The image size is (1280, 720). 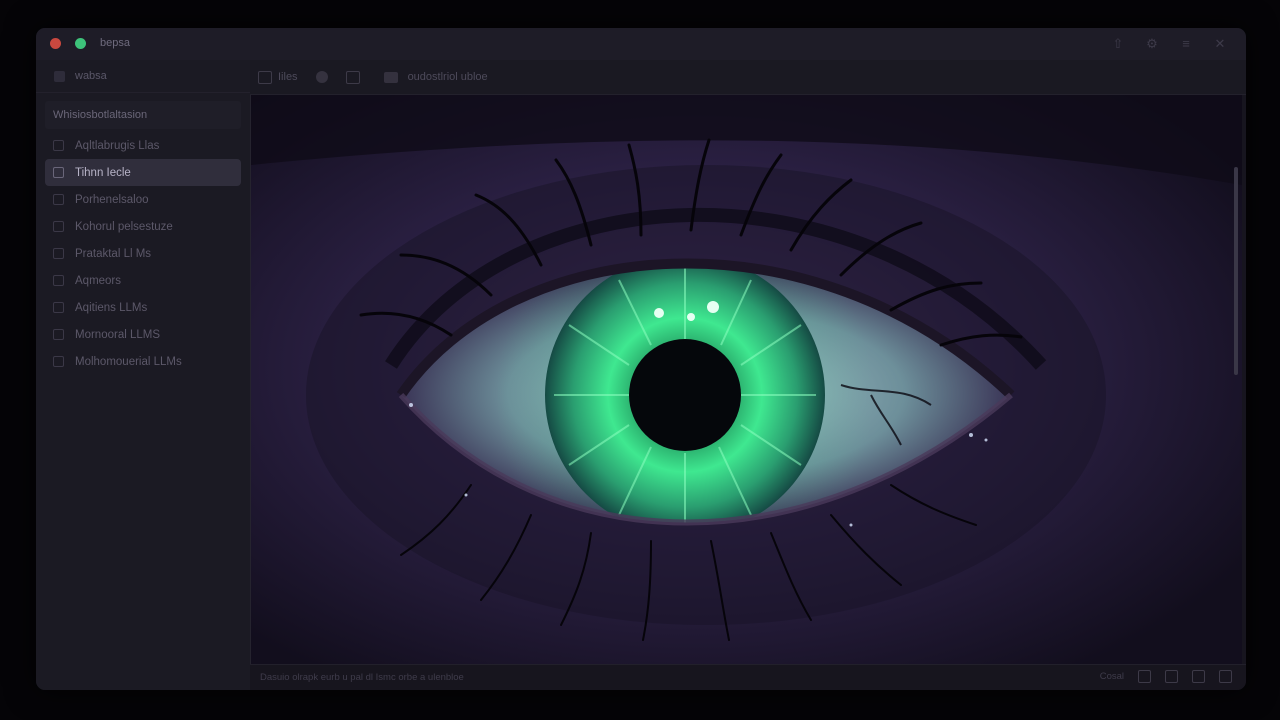 What do you see at coordinates (98, 280) in the screenshot?
I see `sidebar-item-label: Aqmeors` at bounding box center [98, 280].